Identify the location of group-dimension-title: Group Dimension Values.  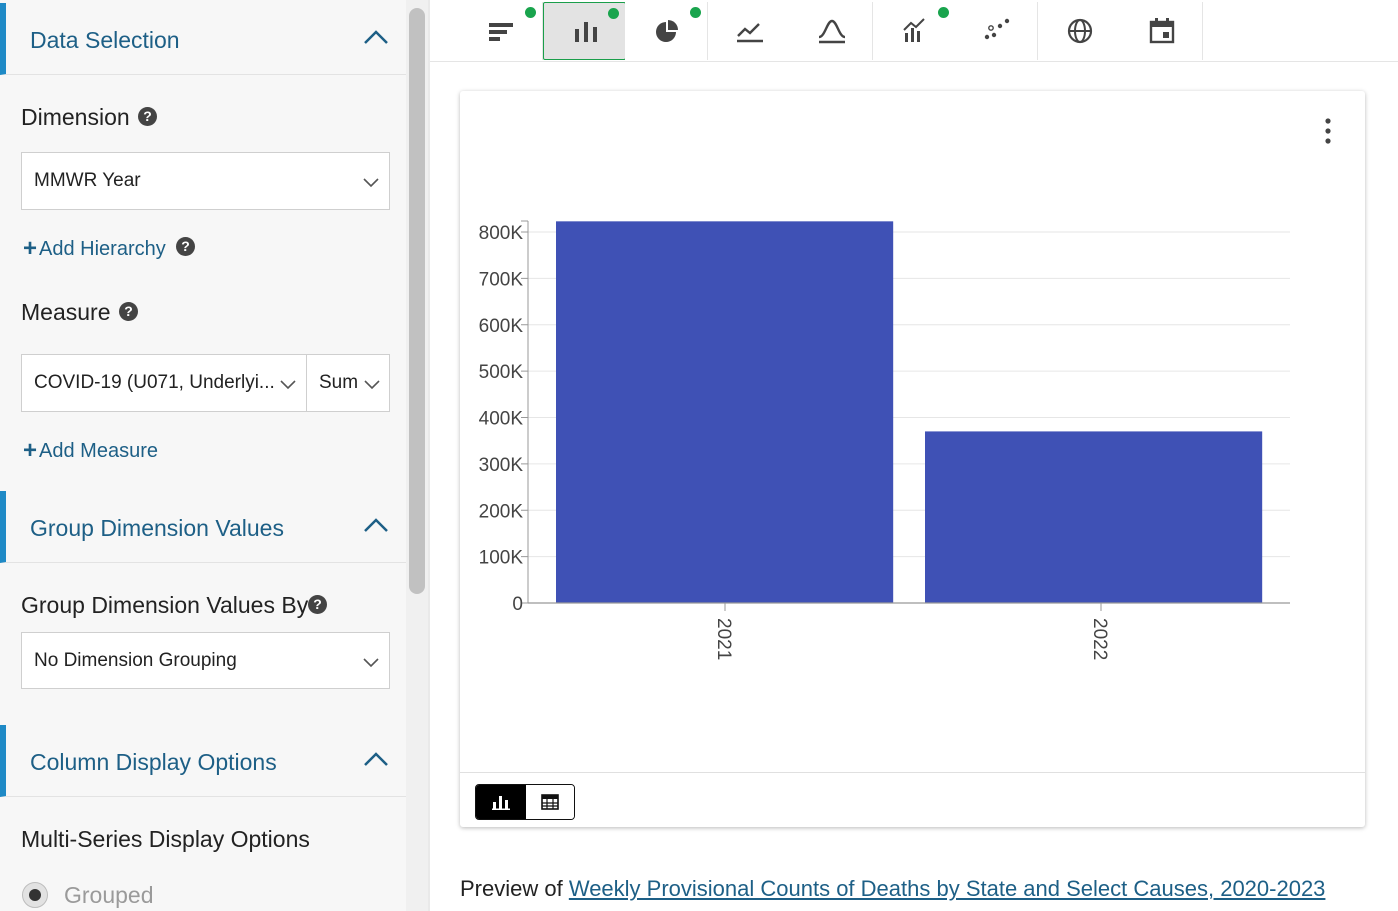
(157, 528).